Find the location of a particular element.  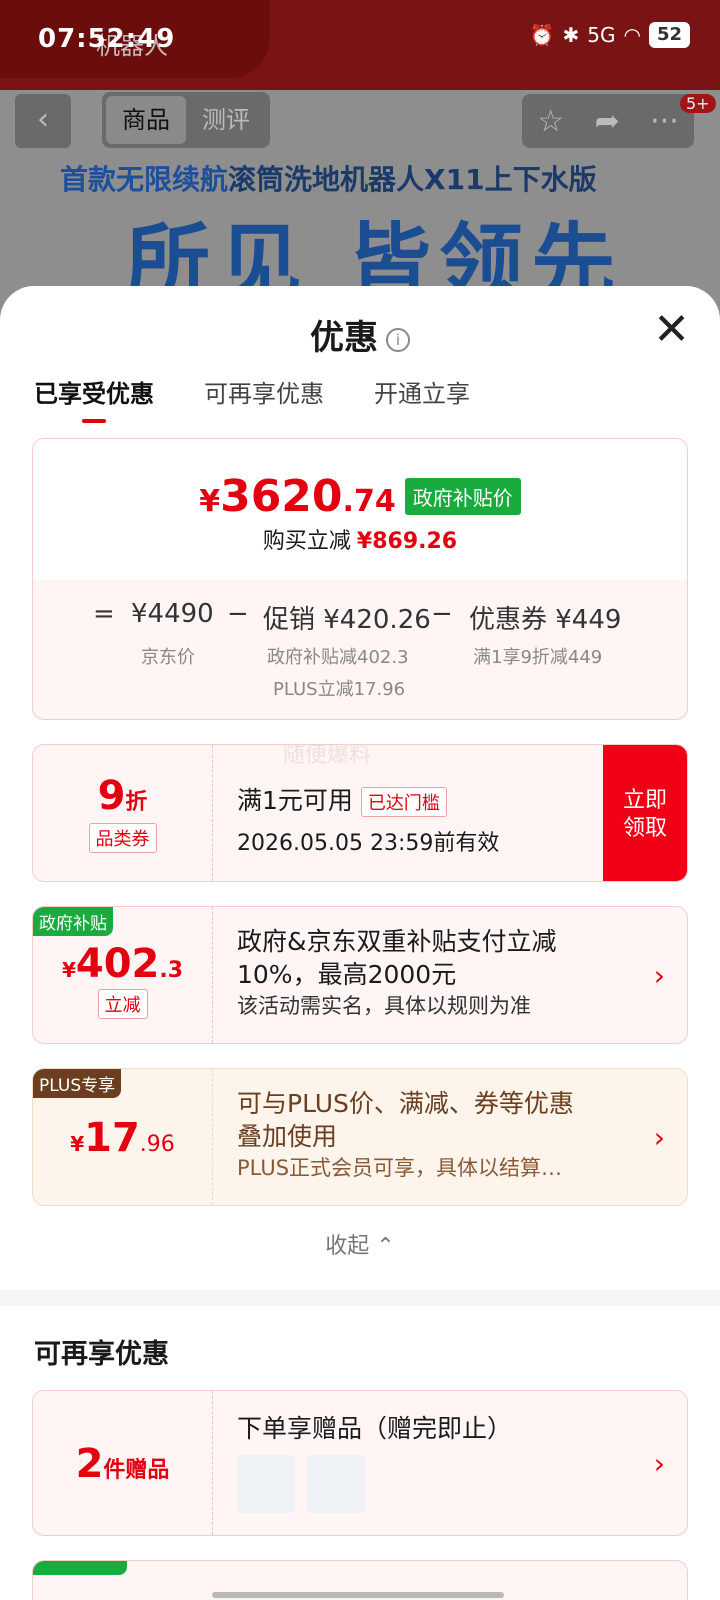

purchase-reduction: 购买立减 ¥869.26 is located at coordinates (360, 539).